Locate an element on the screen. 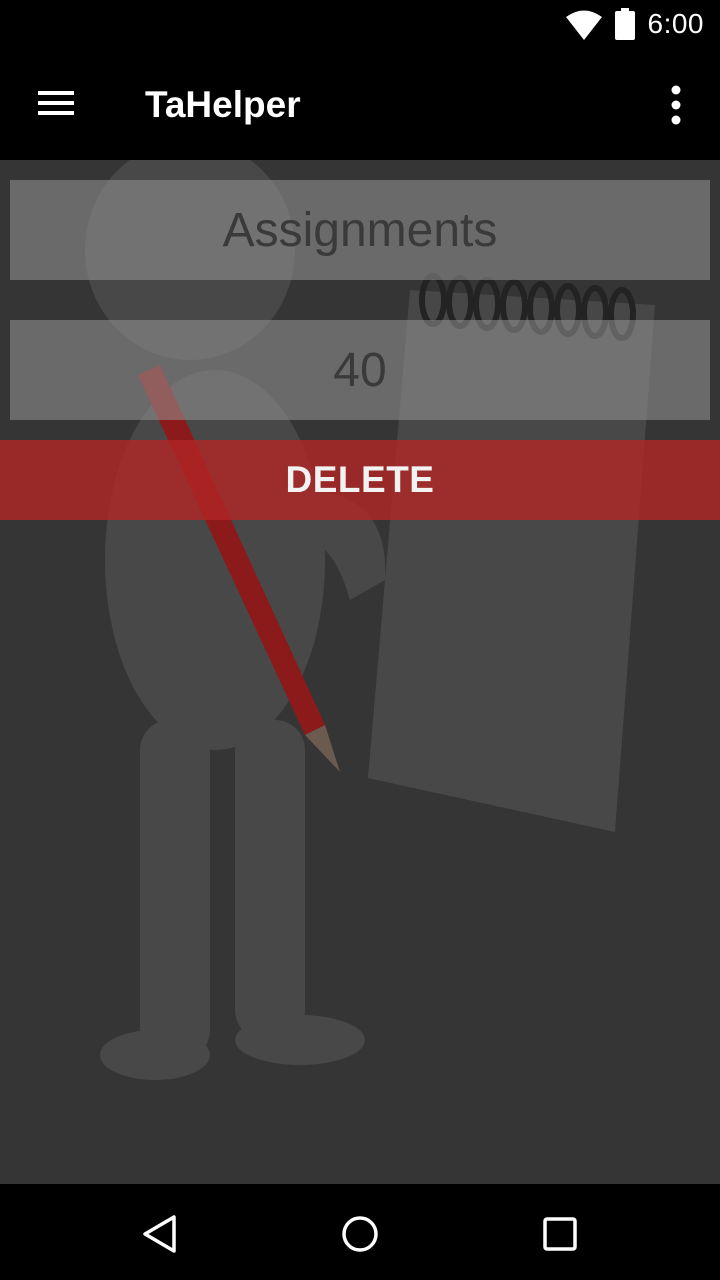  navigation-bar is located at coordinates (360, 1232).